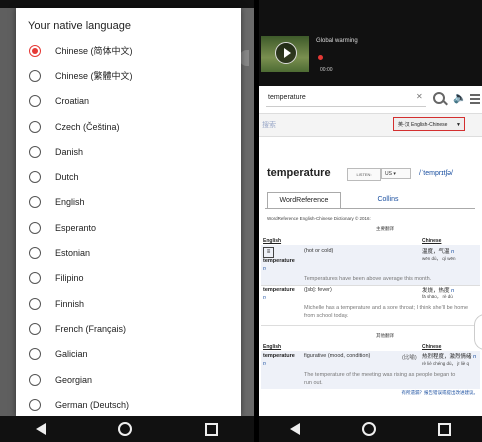 Image resolution: width=482 pixels, height=442 pixels. I want to click on video-title: Global warming, so click(337, 41).